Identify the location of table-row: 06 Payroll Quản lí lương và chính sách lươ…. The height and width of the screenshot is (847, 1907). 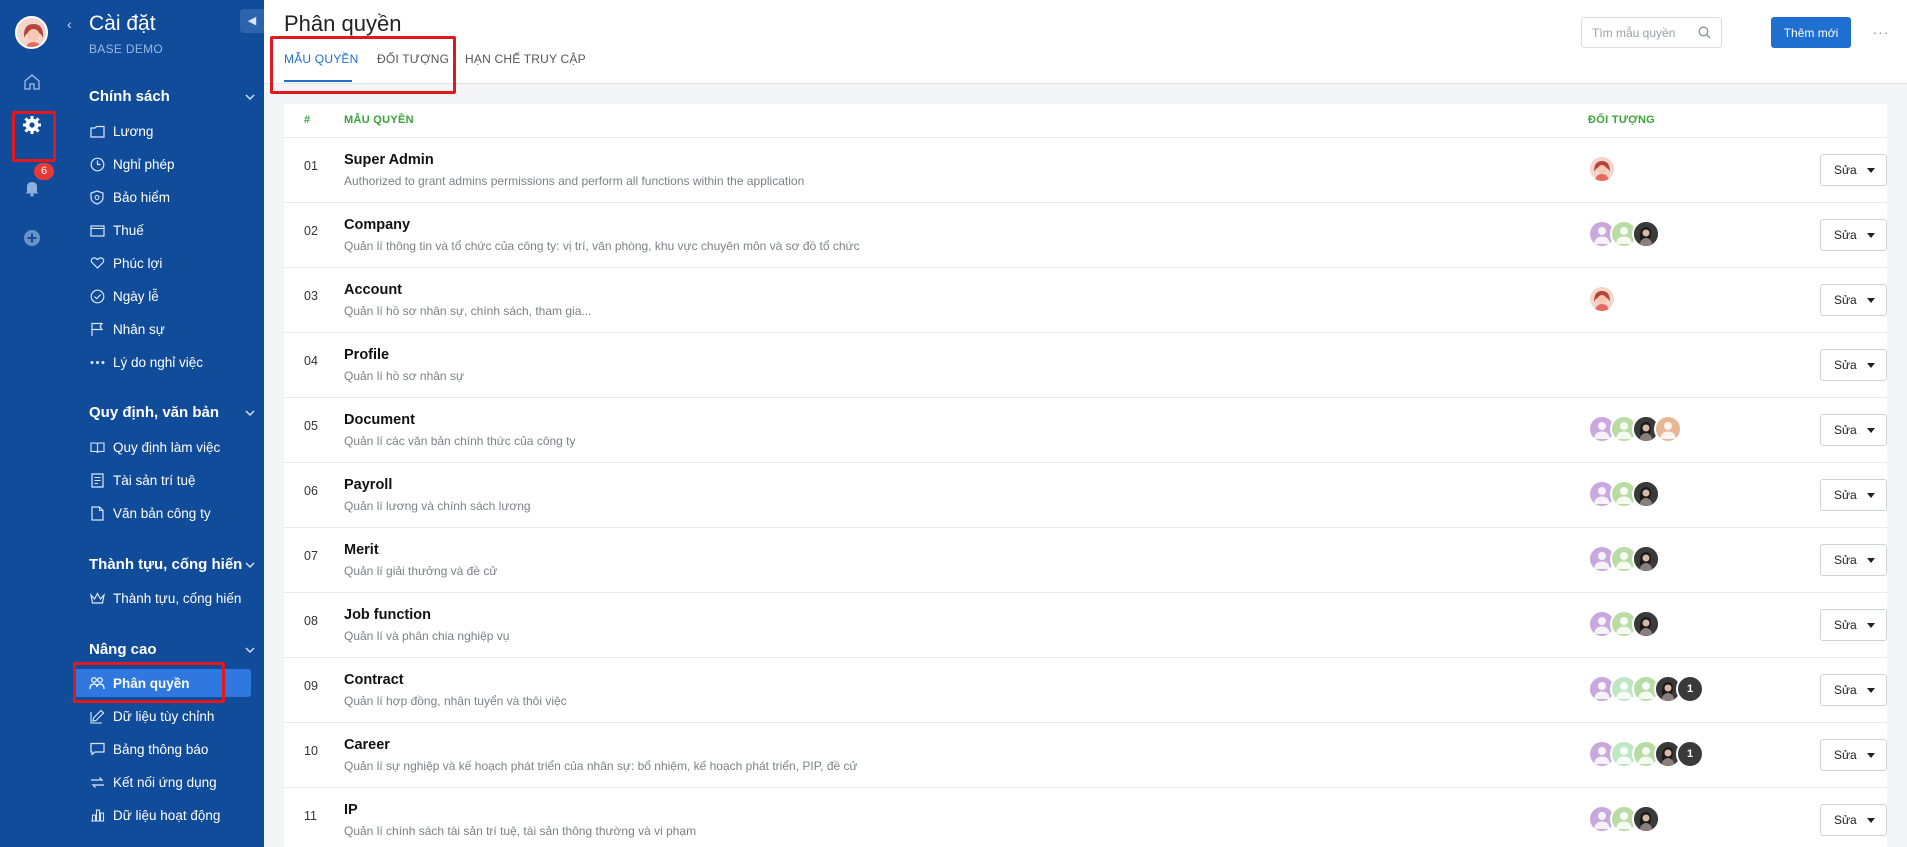
(1085, 494).